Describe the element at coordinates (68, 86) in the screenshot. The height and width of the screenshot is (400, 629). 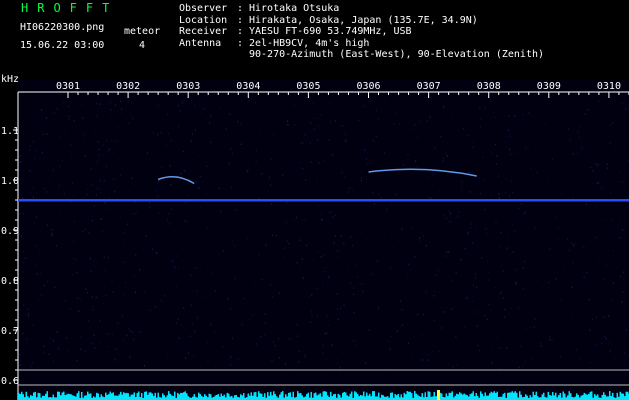
I see `x-tick-label: 0301` at that location.